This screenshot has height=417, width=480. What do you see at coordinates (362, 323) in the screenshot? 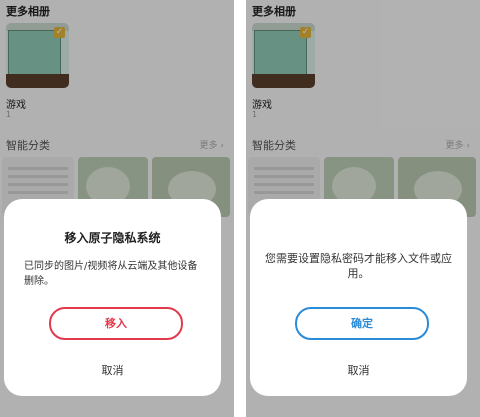
I see `confirm-button: 确定` at bounding box center [362, 323].